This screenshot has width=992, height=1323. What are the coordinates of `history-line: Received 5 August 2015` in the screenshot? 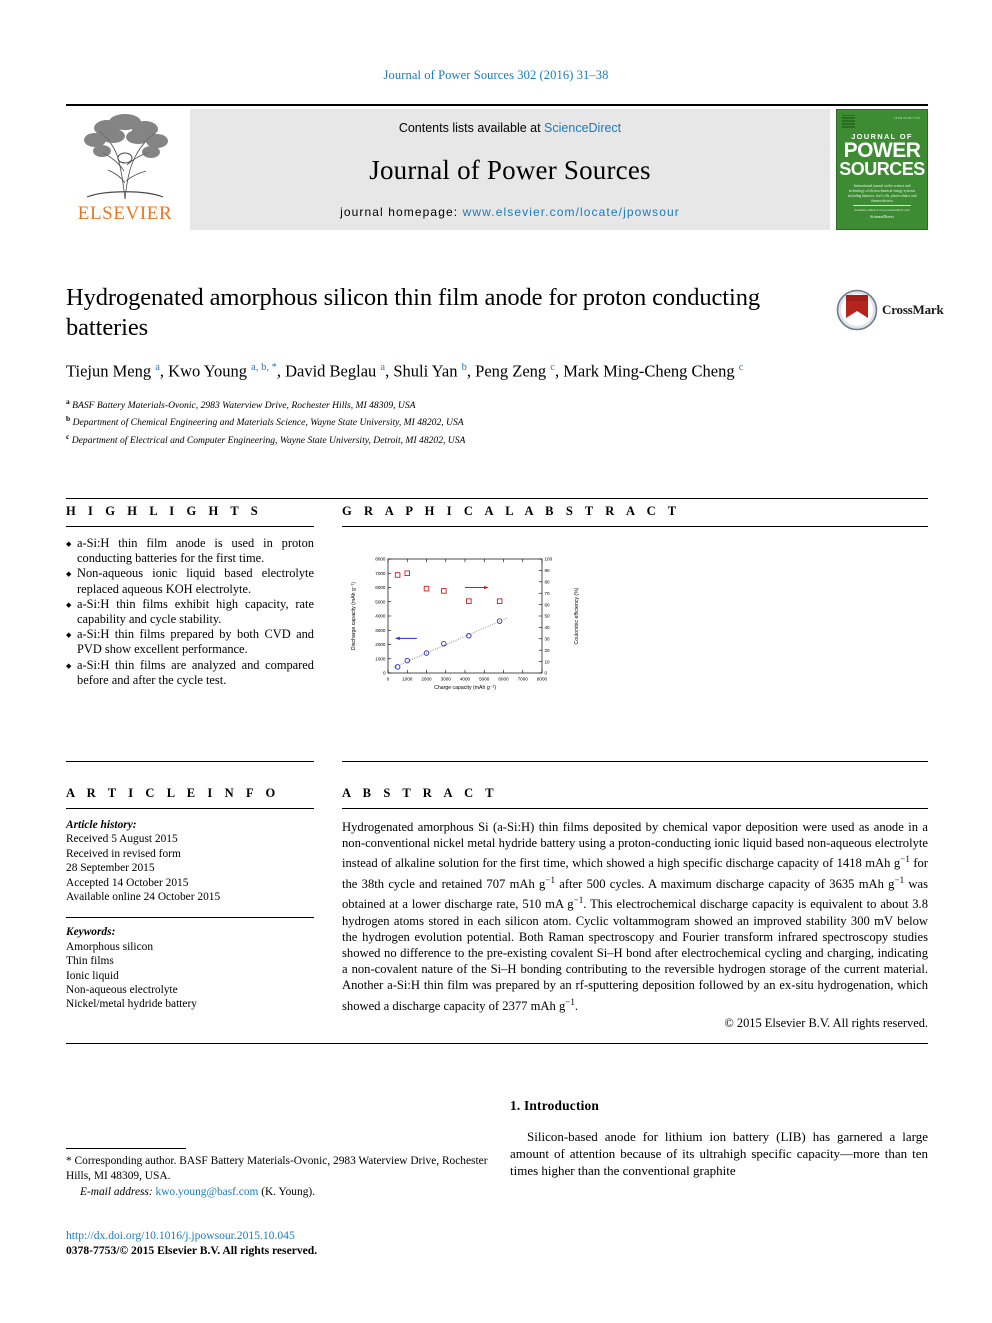 It's located at (122, 839).